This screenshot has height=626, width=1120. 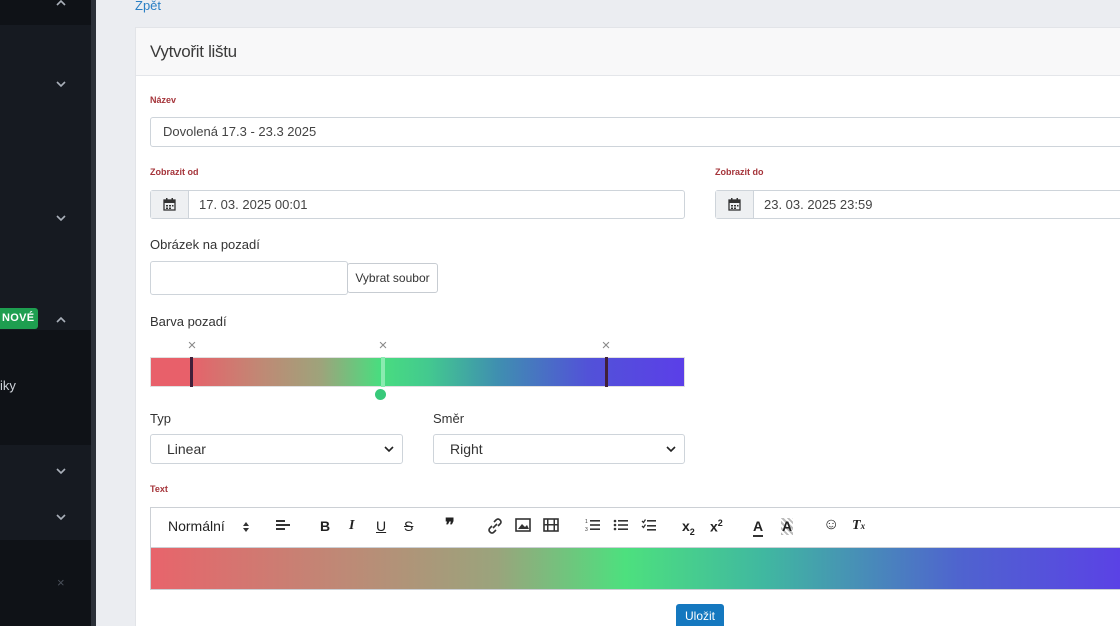 What do you see at coordinates (160, 418) in the screenshot?
I see `type-label: Typ` at bounding box center [160, 418].